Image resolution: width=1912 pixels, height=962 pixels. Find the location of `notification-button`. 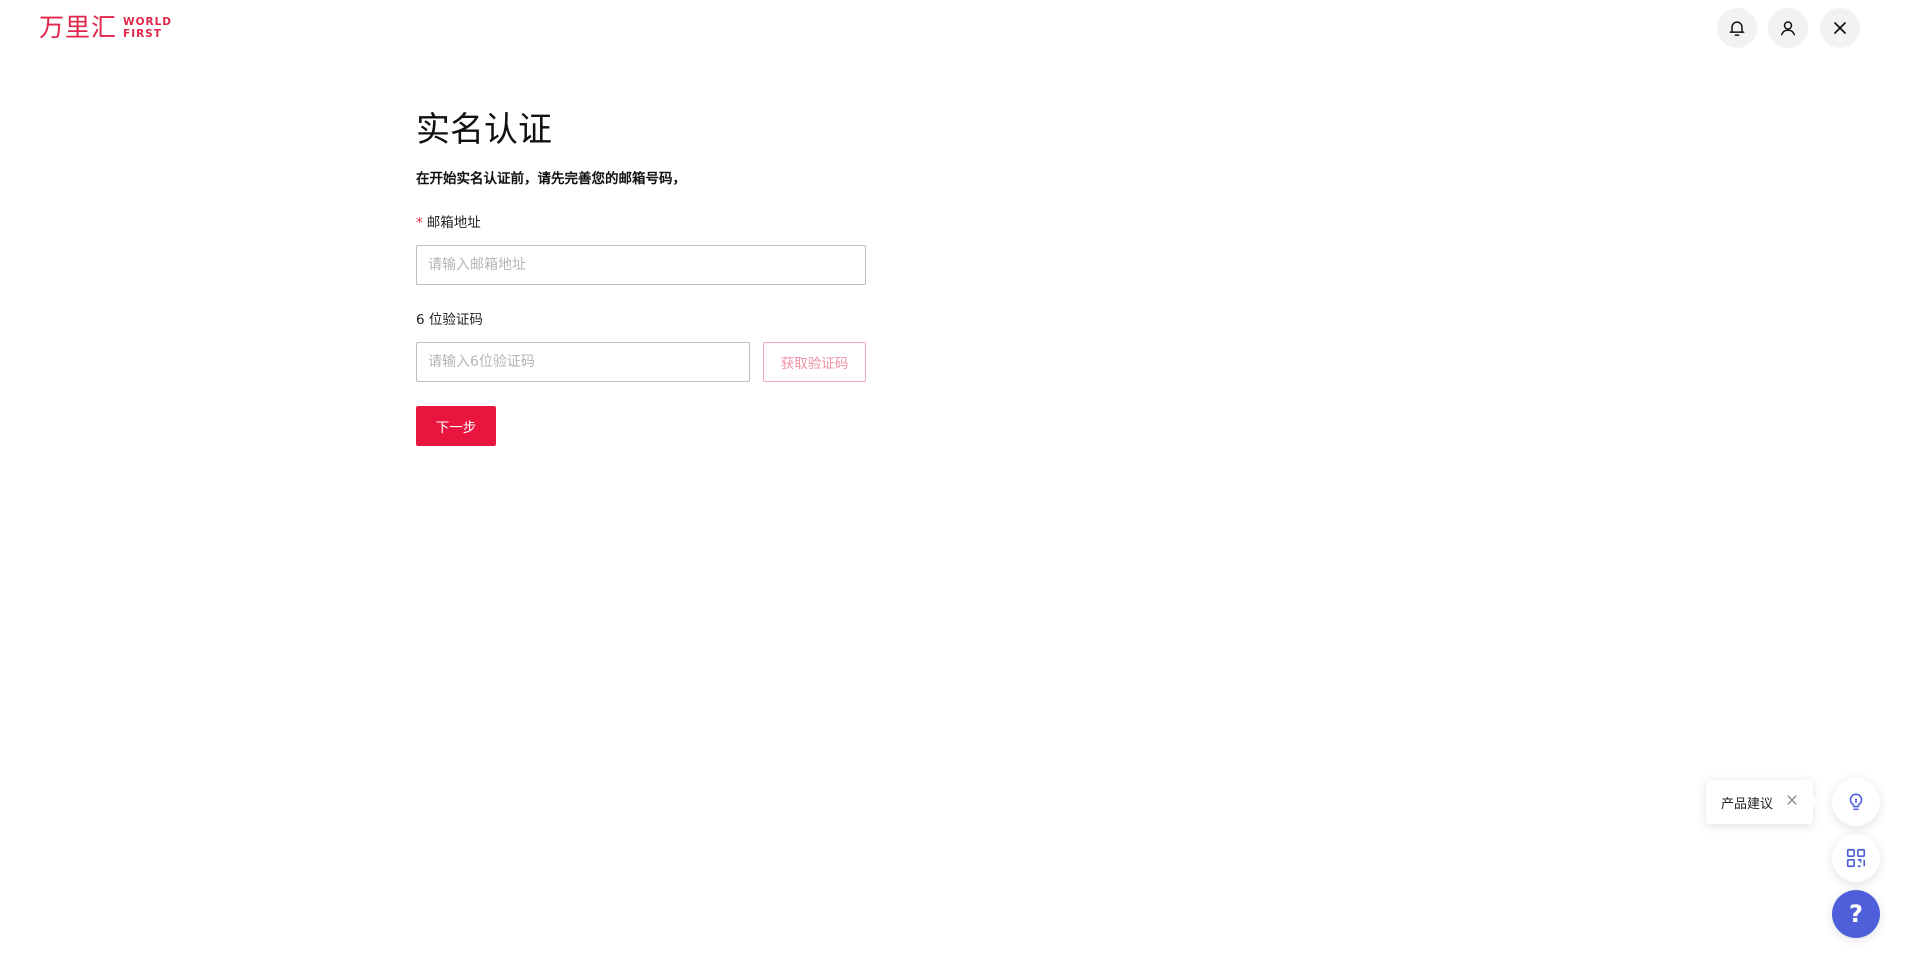

notification-button is located at coordinates (1737, 28).